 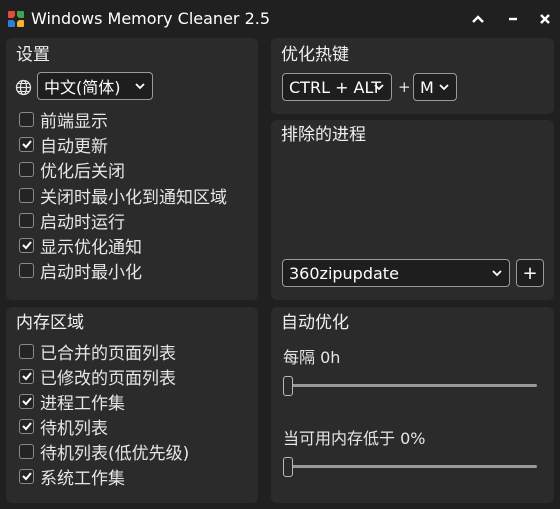 I want to click on area-modified-page-list: 已修改的页面列表, so click(x=97, y=376).